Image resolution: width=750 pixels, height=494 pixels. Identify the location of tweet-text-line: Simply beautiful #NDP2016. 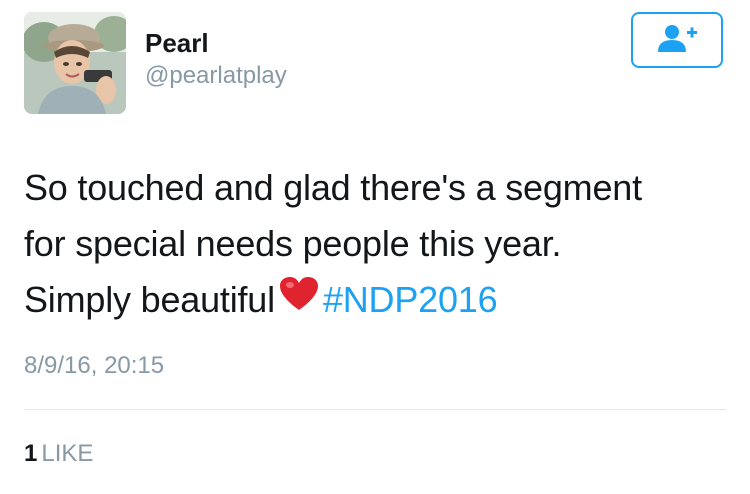
(379, 302).